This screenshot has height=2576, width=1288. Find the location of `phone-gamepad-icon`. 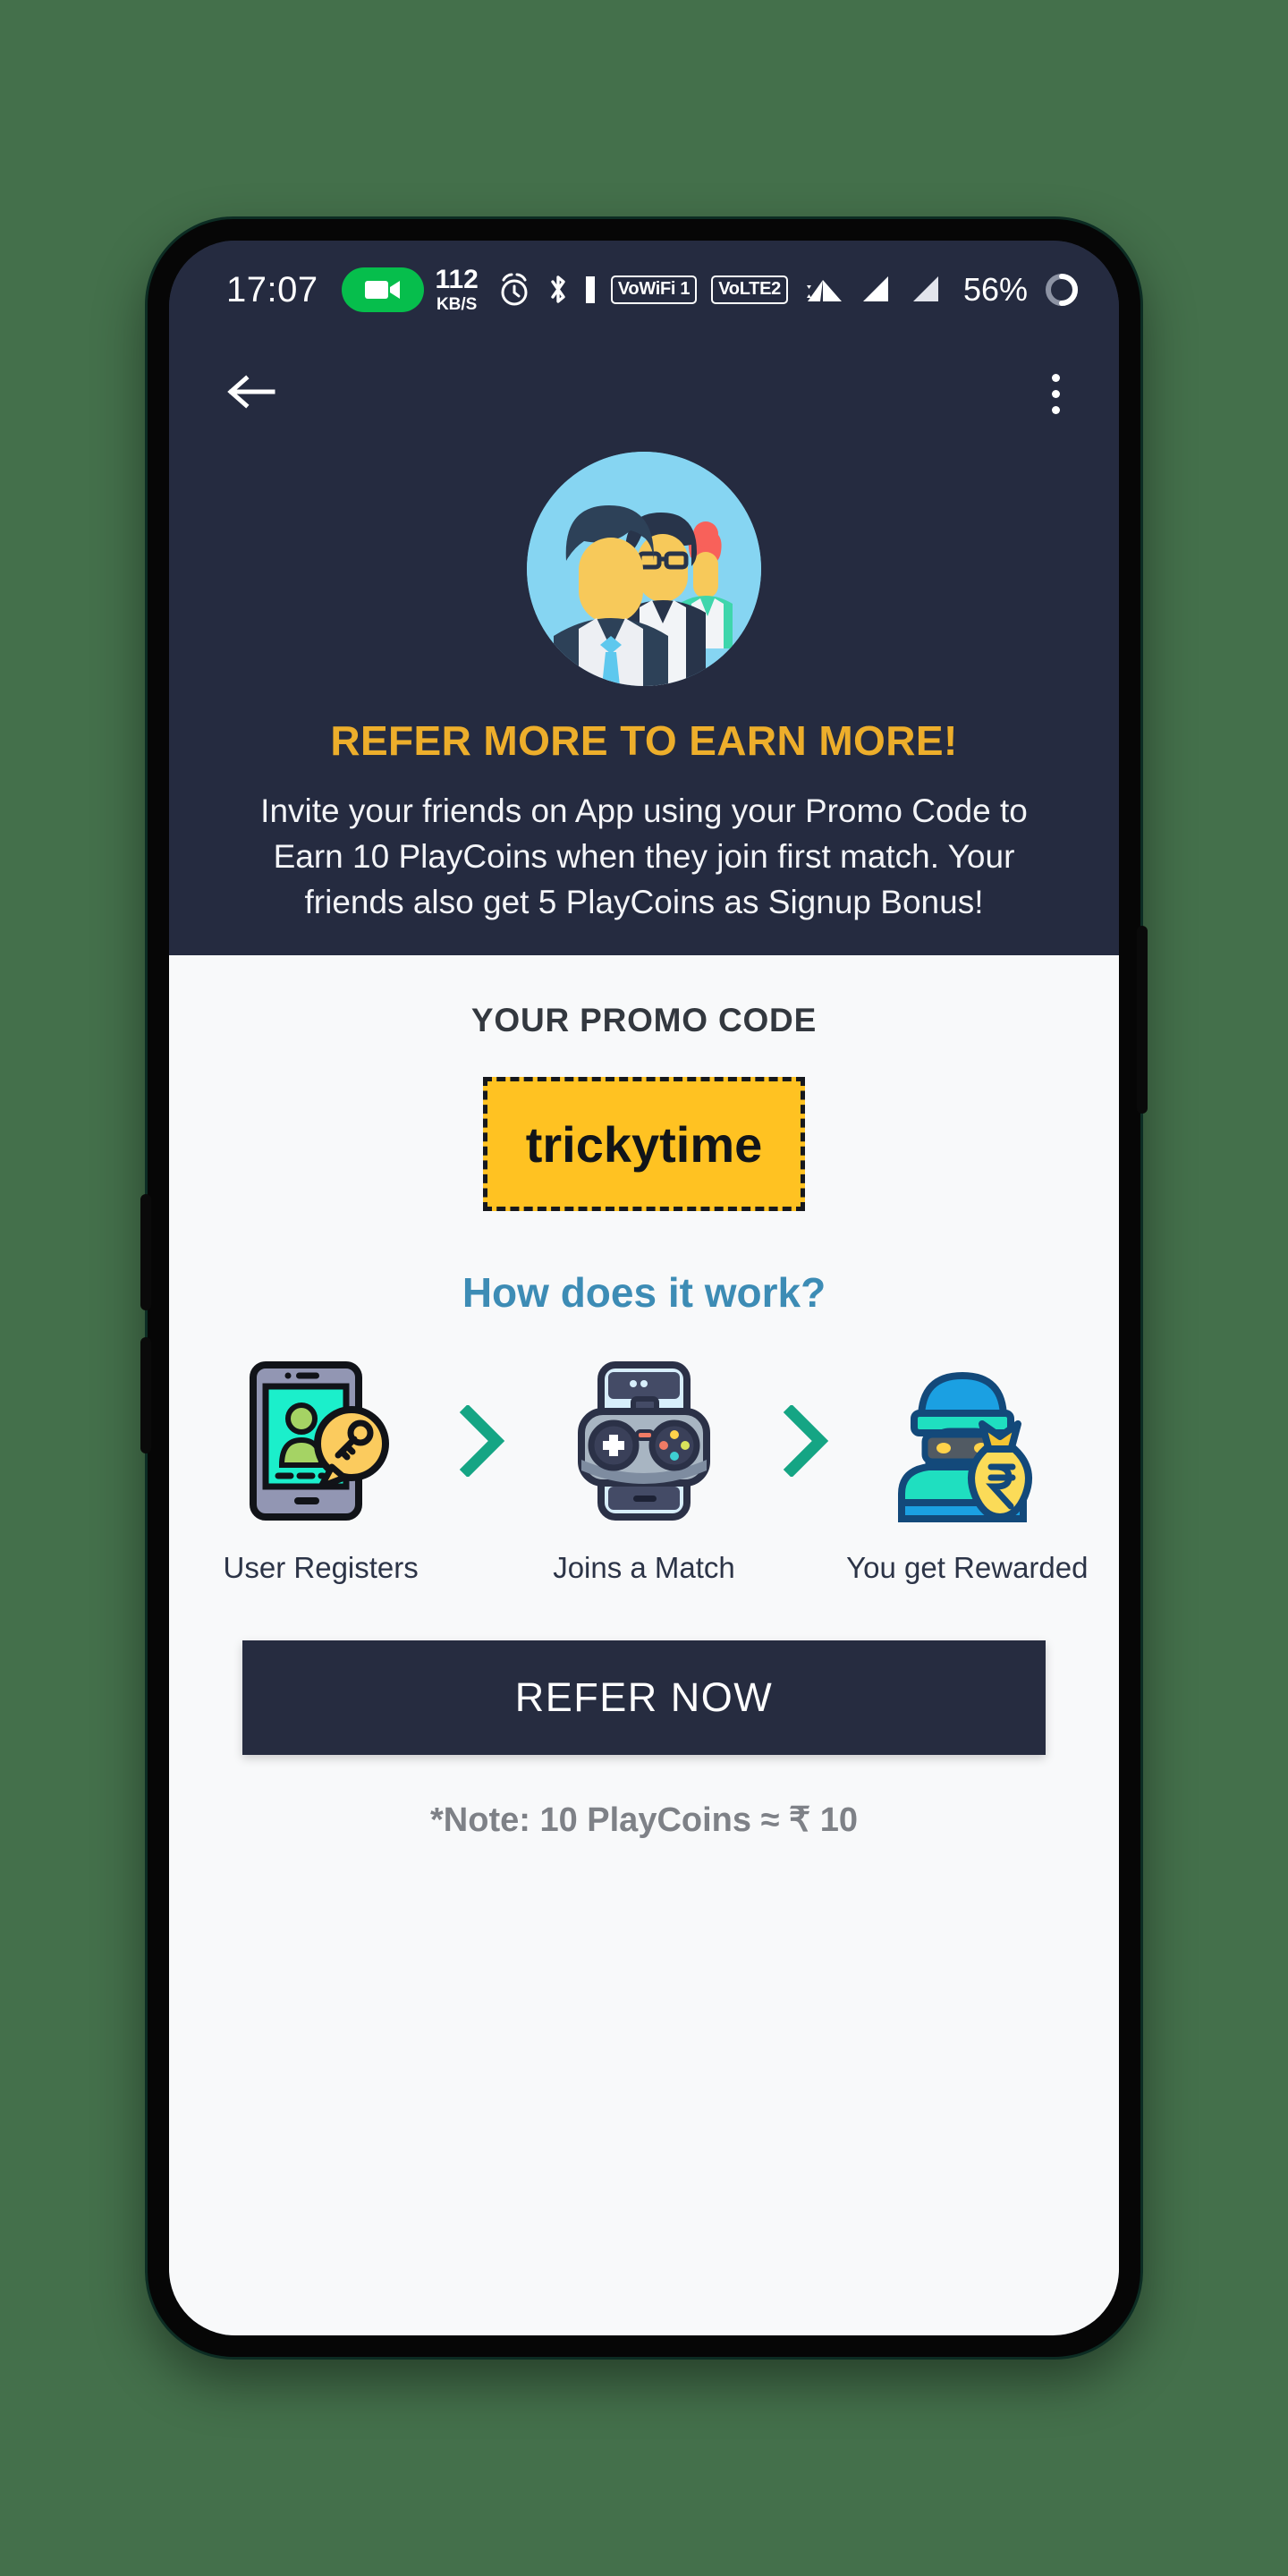

phone-gamepad-icon is located at coordinates (643, 1441).